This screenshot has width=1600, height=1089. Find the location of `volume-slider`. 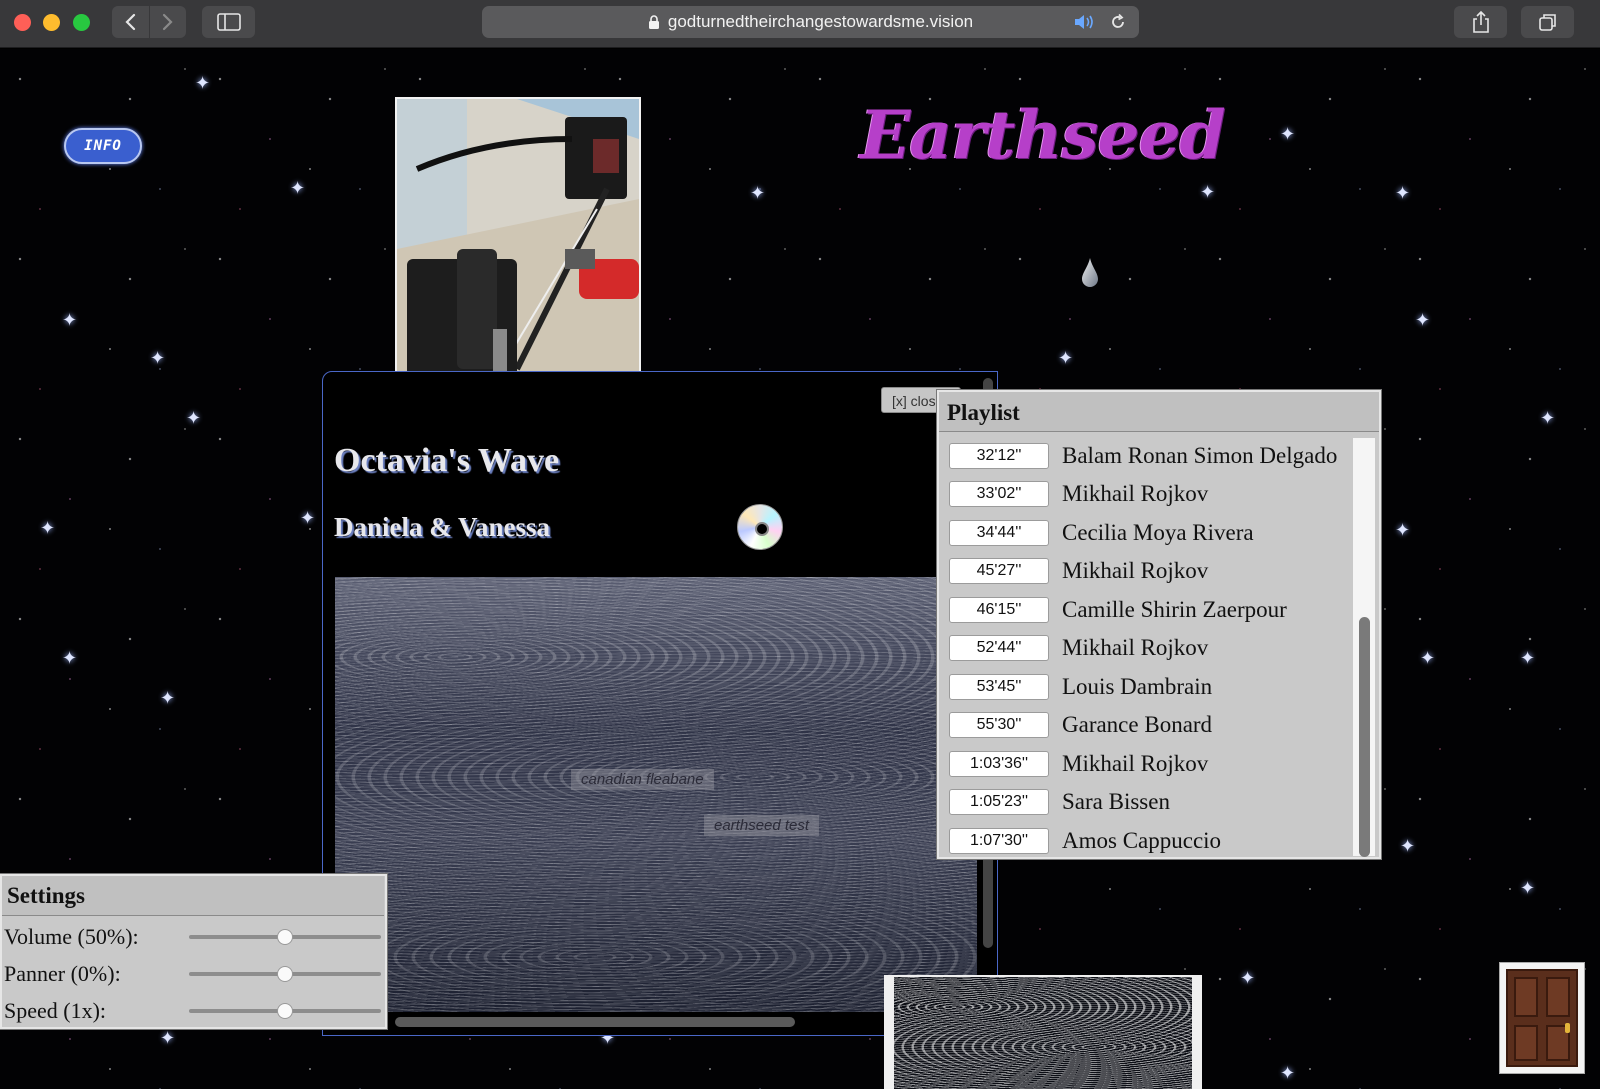

volume-slider is located at coordinates (285, 937).